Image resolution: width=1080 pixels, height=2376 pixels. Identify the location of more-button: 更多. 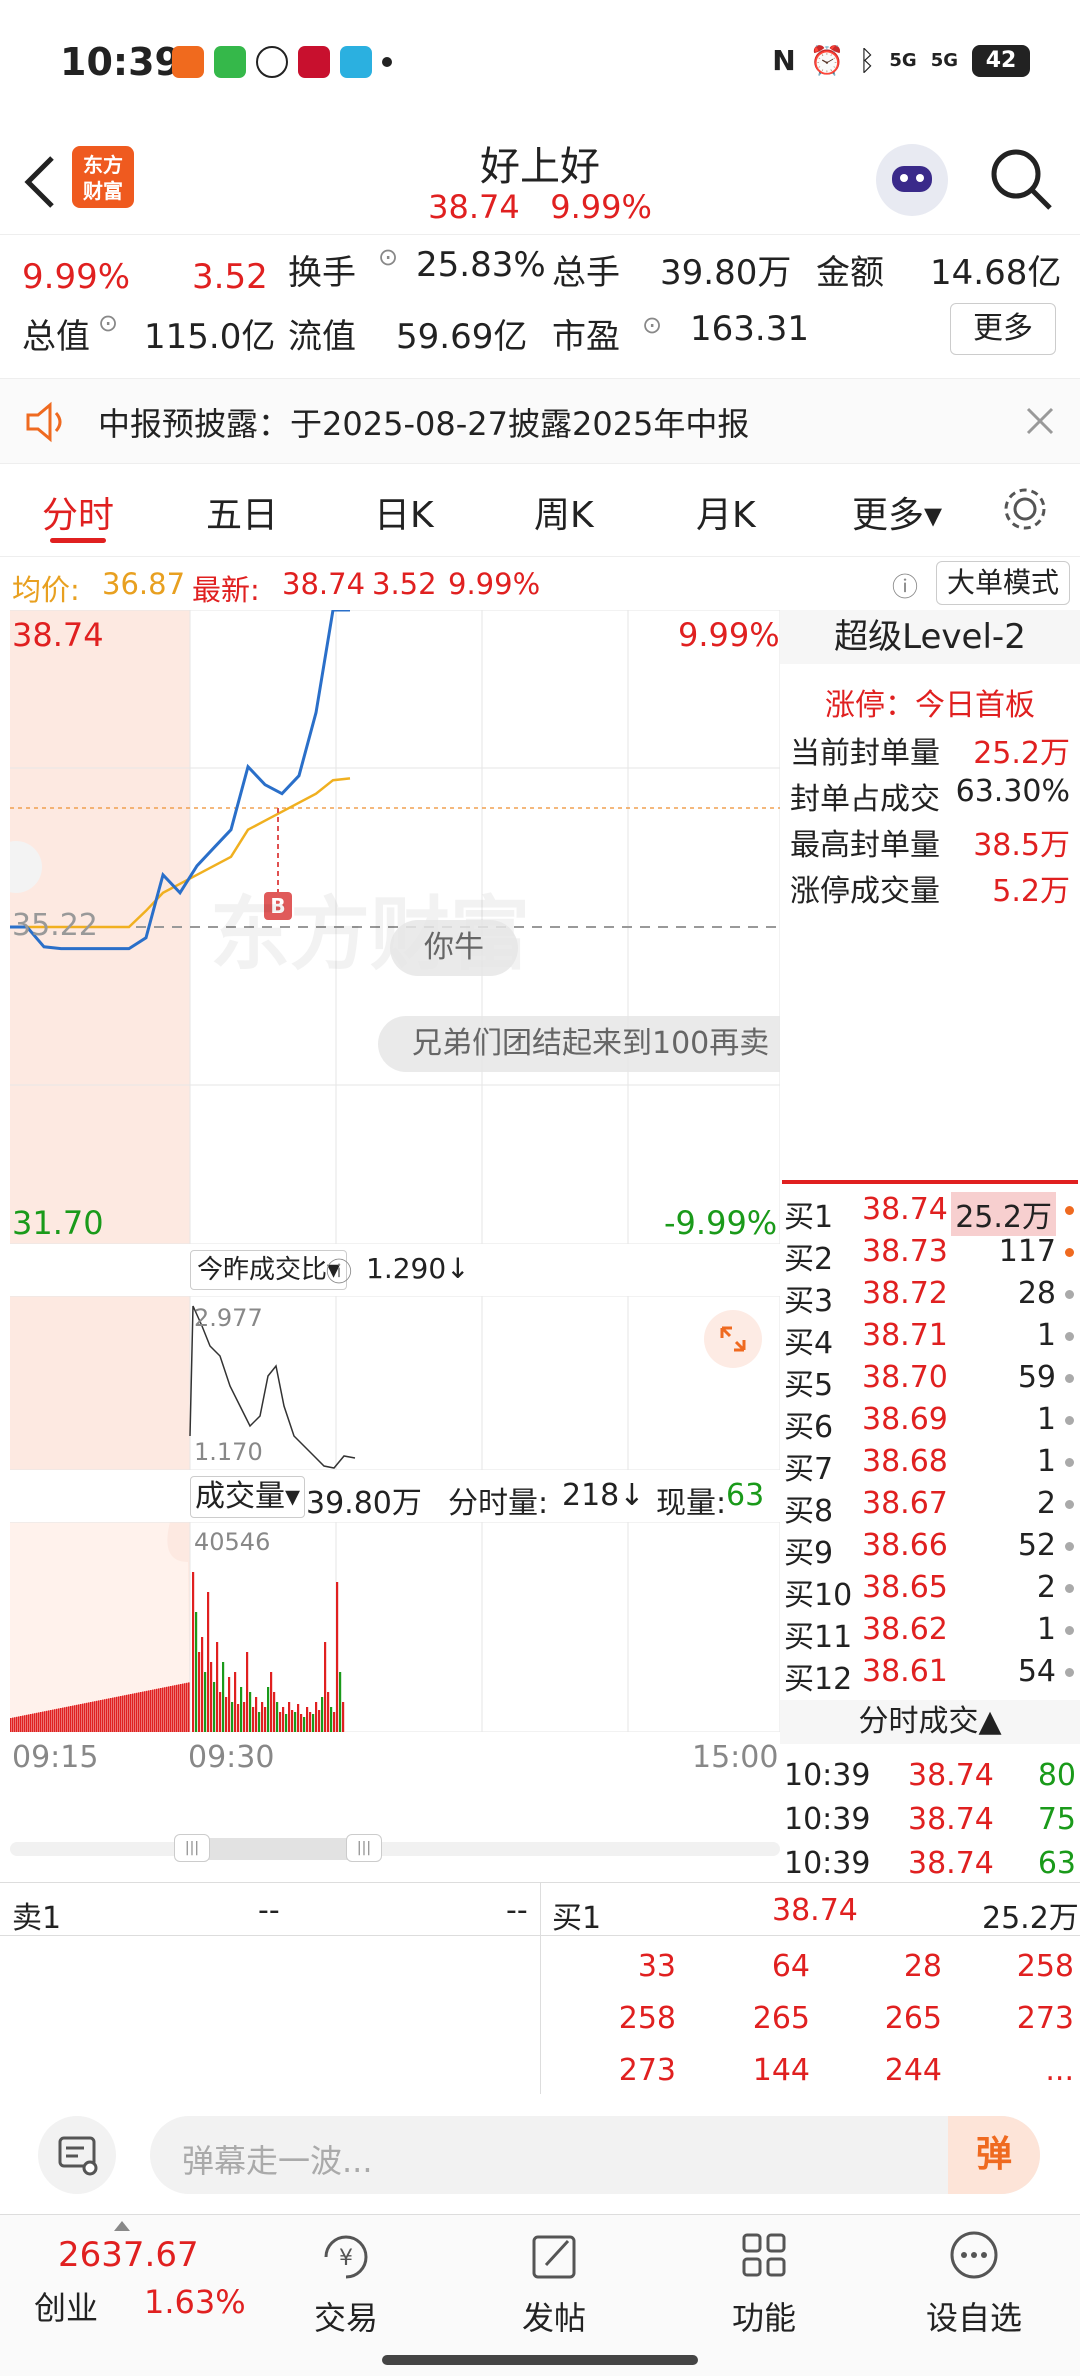
(1003, 329).